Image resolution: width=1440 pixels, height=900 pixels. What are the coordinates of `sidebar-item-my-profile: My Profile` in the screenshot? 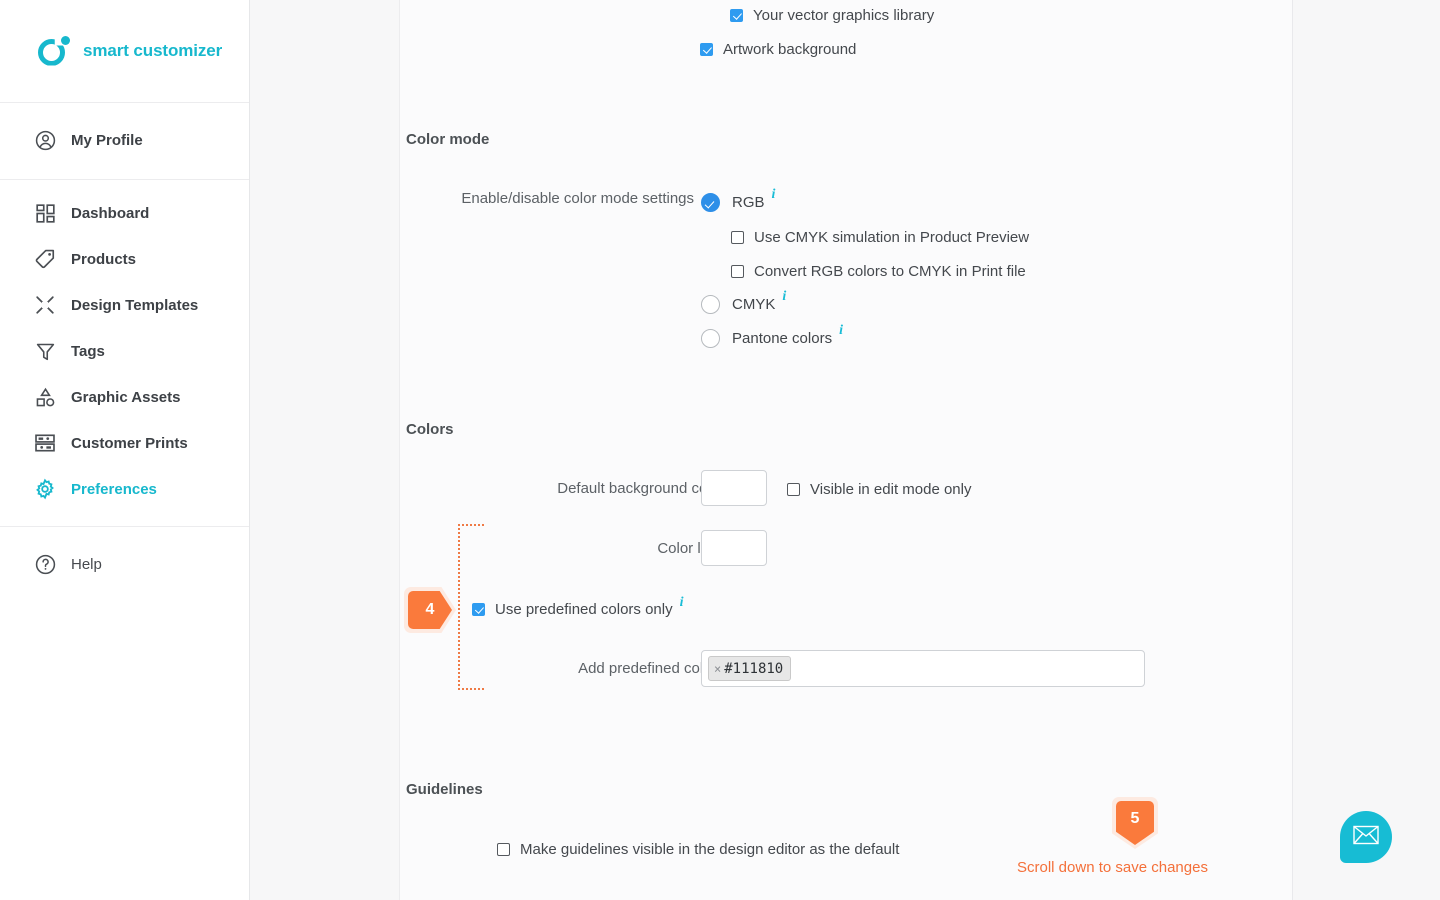 It's located at (124, 140).